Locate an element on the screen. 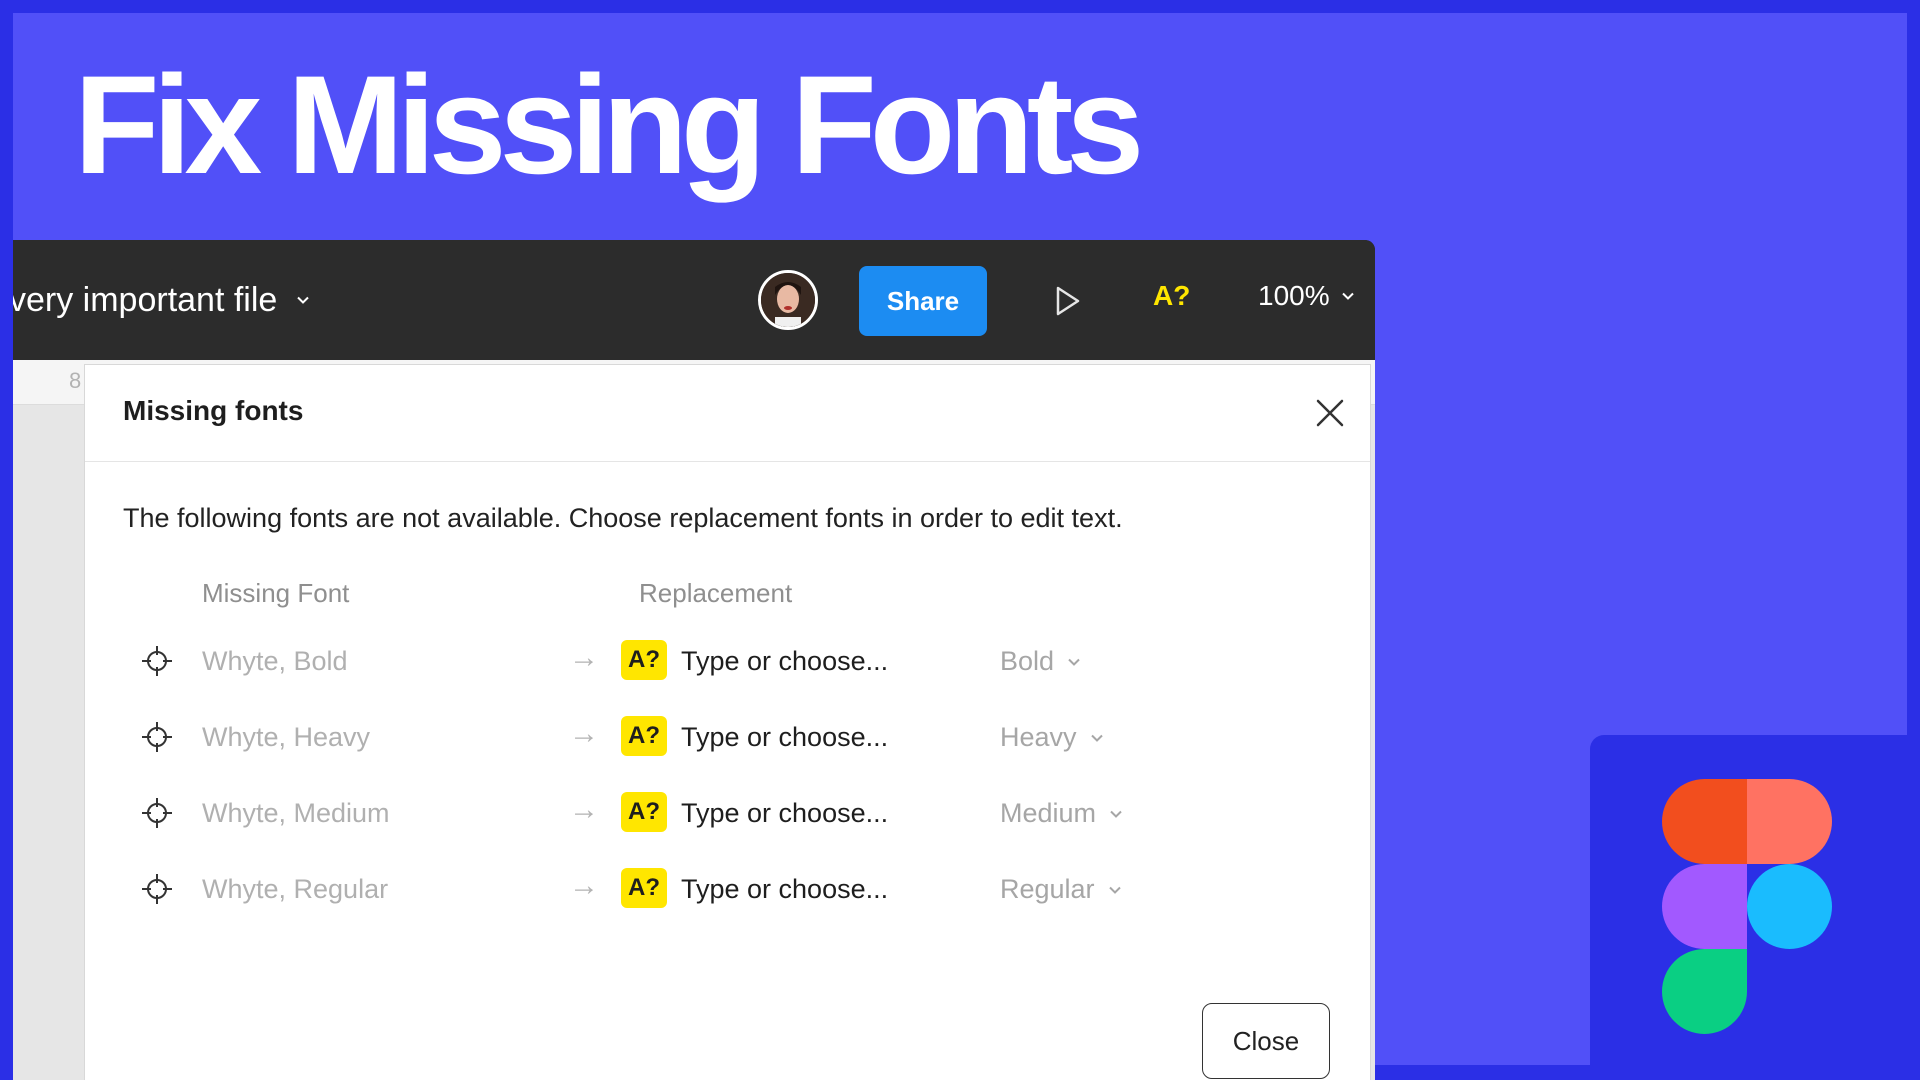  font-row: Whyte, Bold → A? Type or choose... Bold is located at coordinates (727, 660).